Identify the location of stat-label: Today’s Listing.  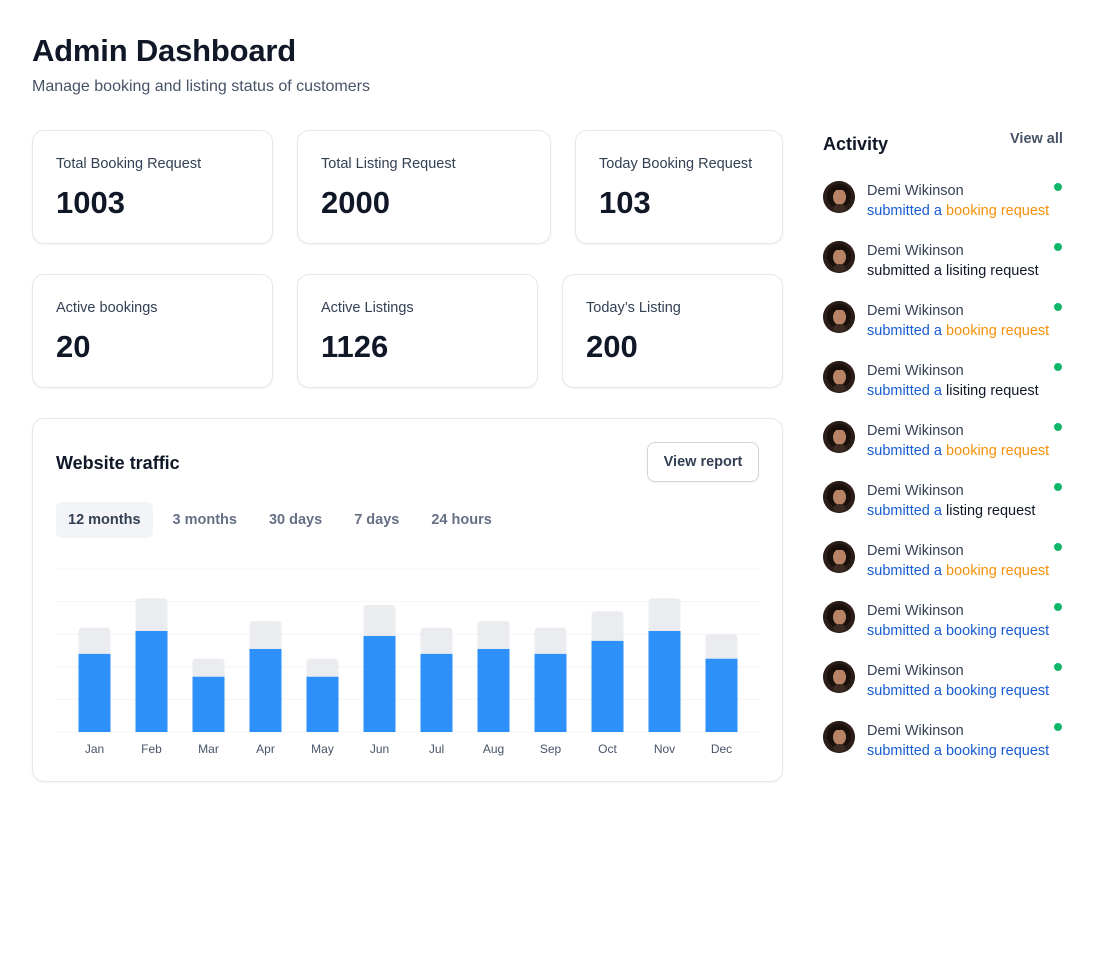
(633, 308).